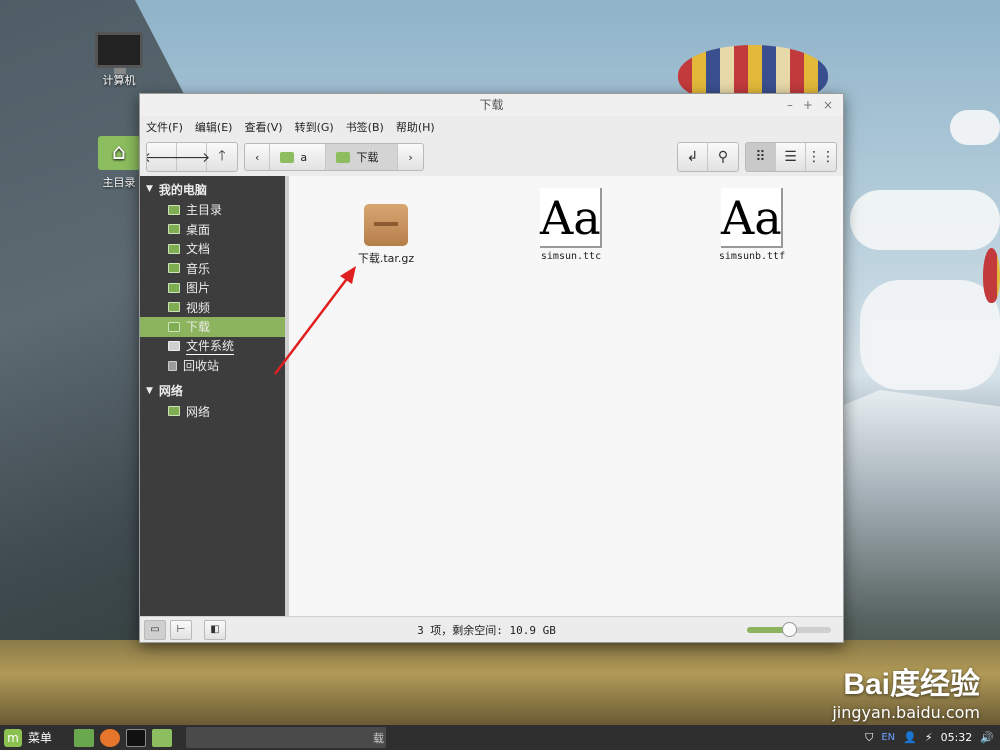 Image resolution: width=1000 pixels, height=750 pixels. I want to click on menu-bookmarks: 书签(B), so click(365, 127).